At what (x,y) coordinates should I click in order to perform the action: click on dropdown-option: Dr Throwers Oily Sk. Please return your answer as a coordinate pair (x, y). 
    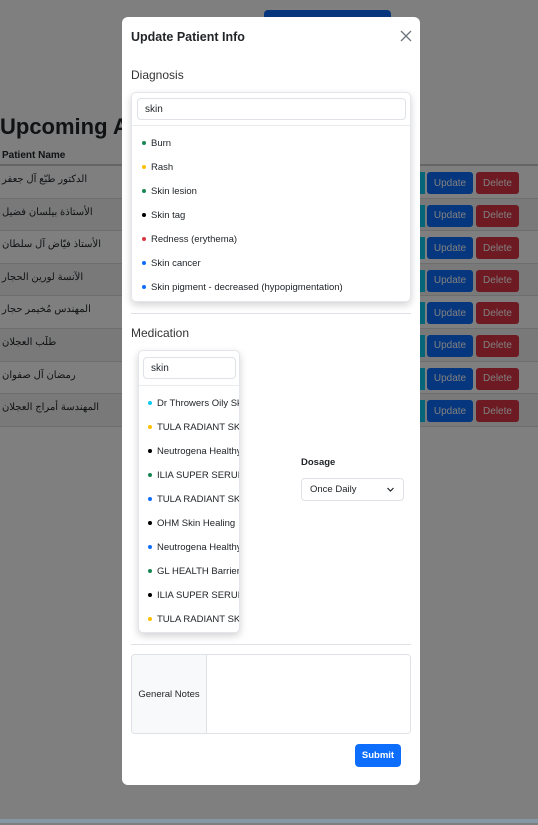
    Looking at the image, I should click on (189, 403).